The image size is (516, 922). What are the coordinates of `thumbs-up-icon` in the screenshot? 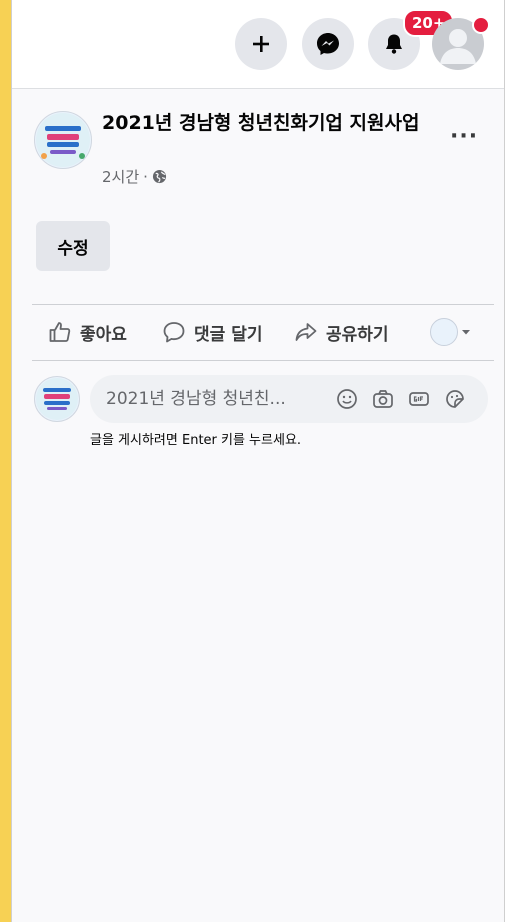 It's located at (60, 332).